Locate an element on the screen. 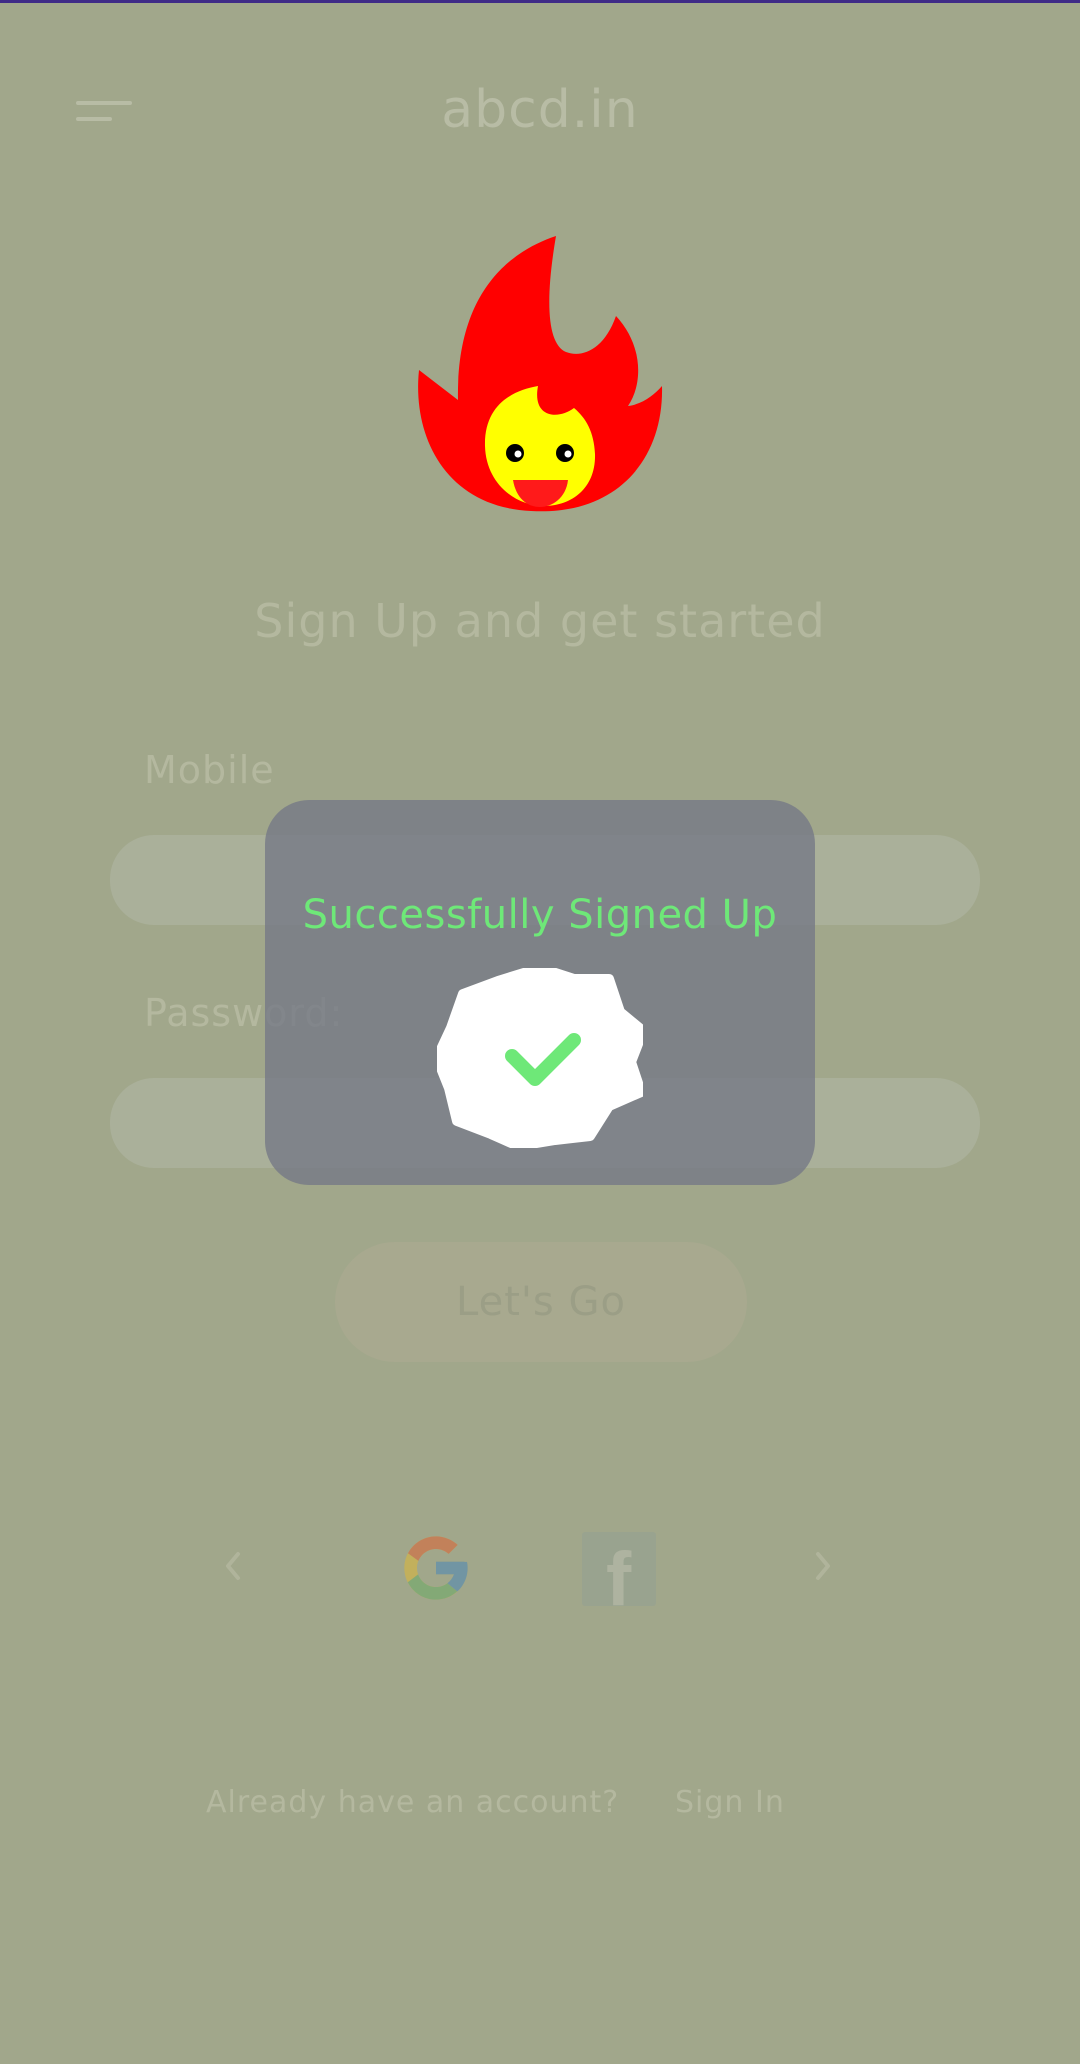  chevron-right-icon is located at coordinates (823, 1566).